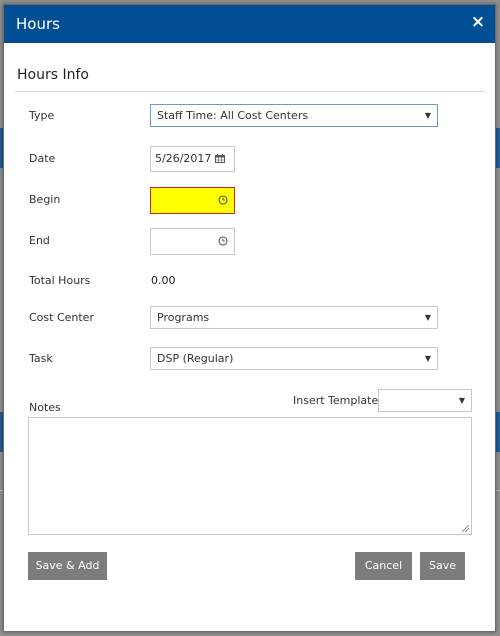 The image size is (500, 636). What do you see at coordinates (45, 407) in the screenshot?
I see `notes-label: Notes` at bounding box center [45, 407].